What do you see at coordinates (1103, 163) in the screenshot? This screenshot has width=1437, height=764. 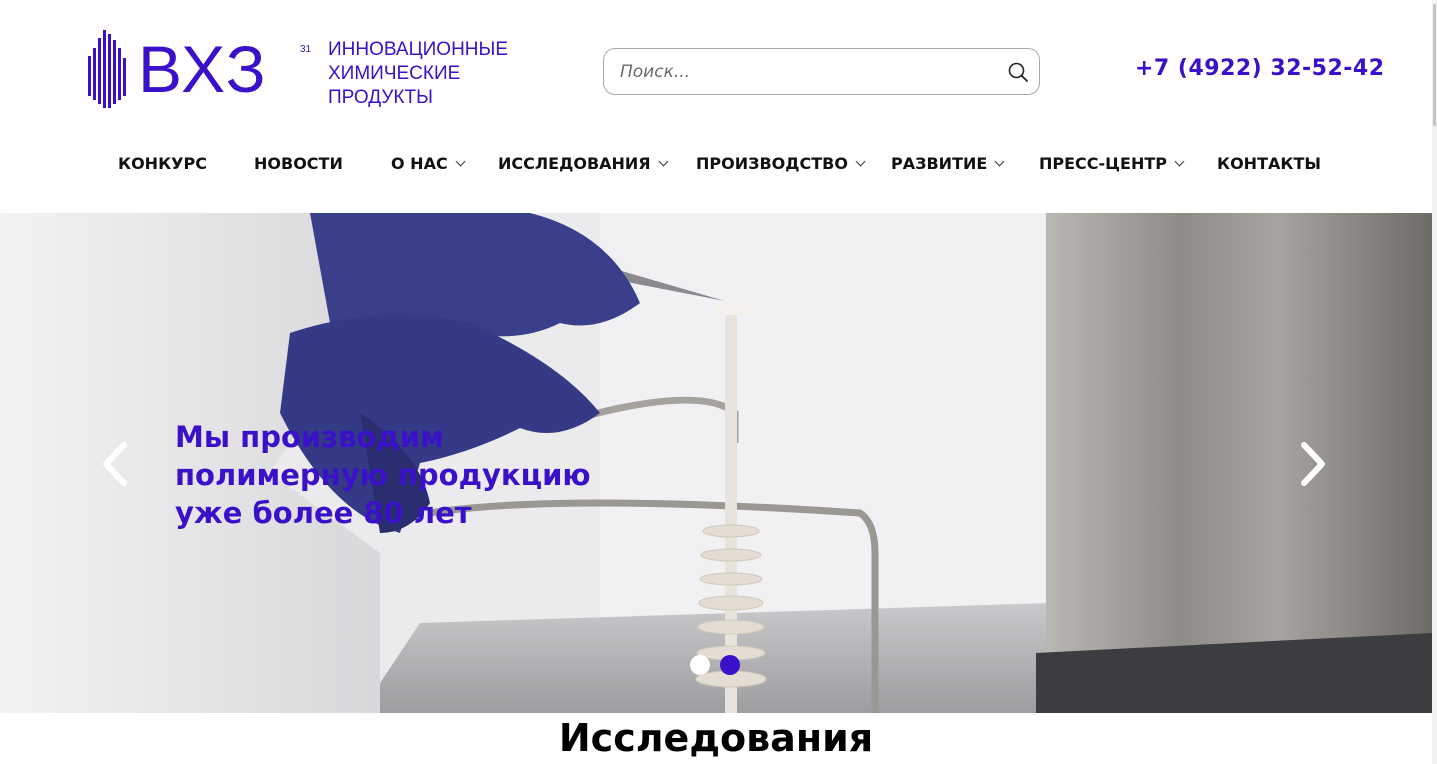 I see `nav-item-label: ПРЕСС-ЦЕНТР` at bounding box center [1103, 163].